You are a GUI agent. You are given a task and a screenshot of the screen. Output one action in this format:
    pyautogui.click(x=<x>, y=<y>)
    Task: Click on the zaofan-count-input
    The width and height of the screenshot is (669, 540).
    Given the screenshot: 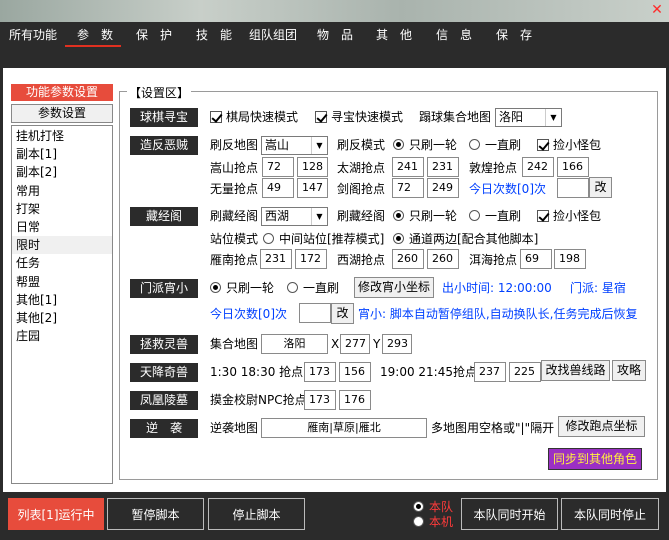 What is the action you would take?
    pyautogui.click(x=573, y=188)
    